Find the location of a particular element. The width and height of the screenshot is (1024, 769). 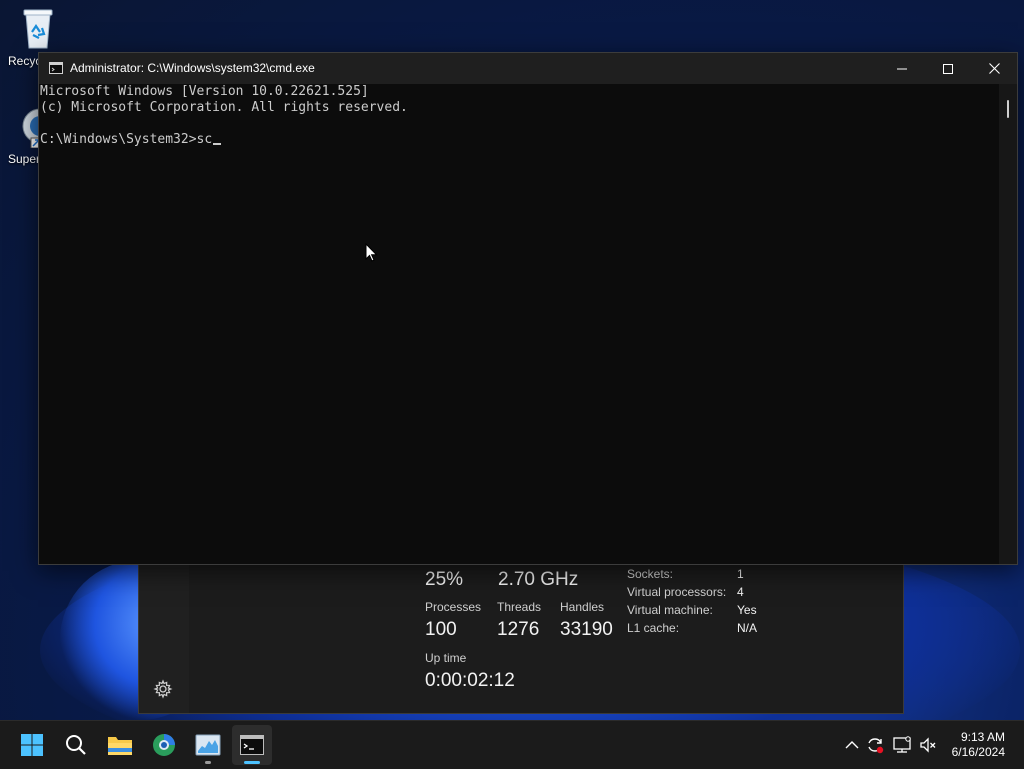

browser-icon is located at coordinates (164, 745).